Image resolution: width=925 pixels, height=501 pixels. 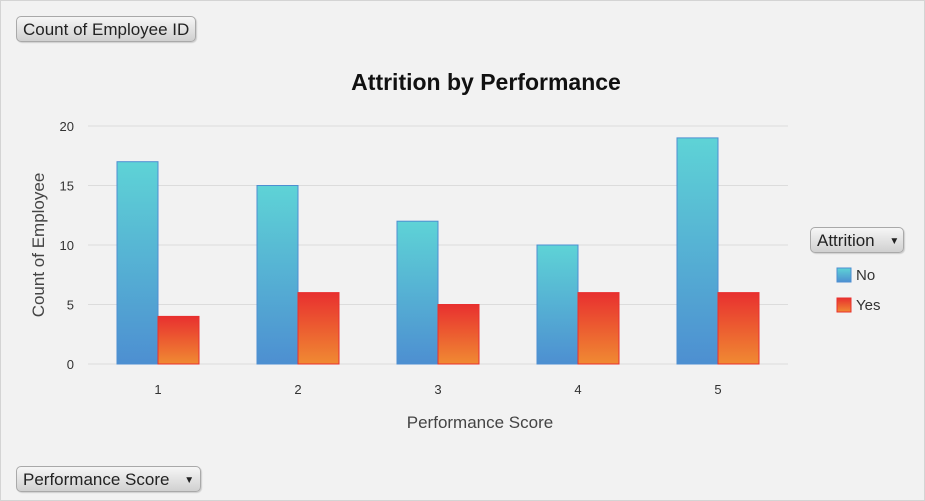 What do you see at coordinates (67, 186) in the screenshot?
I see `y-tick-label: 15` at bounding box center [67, 186].